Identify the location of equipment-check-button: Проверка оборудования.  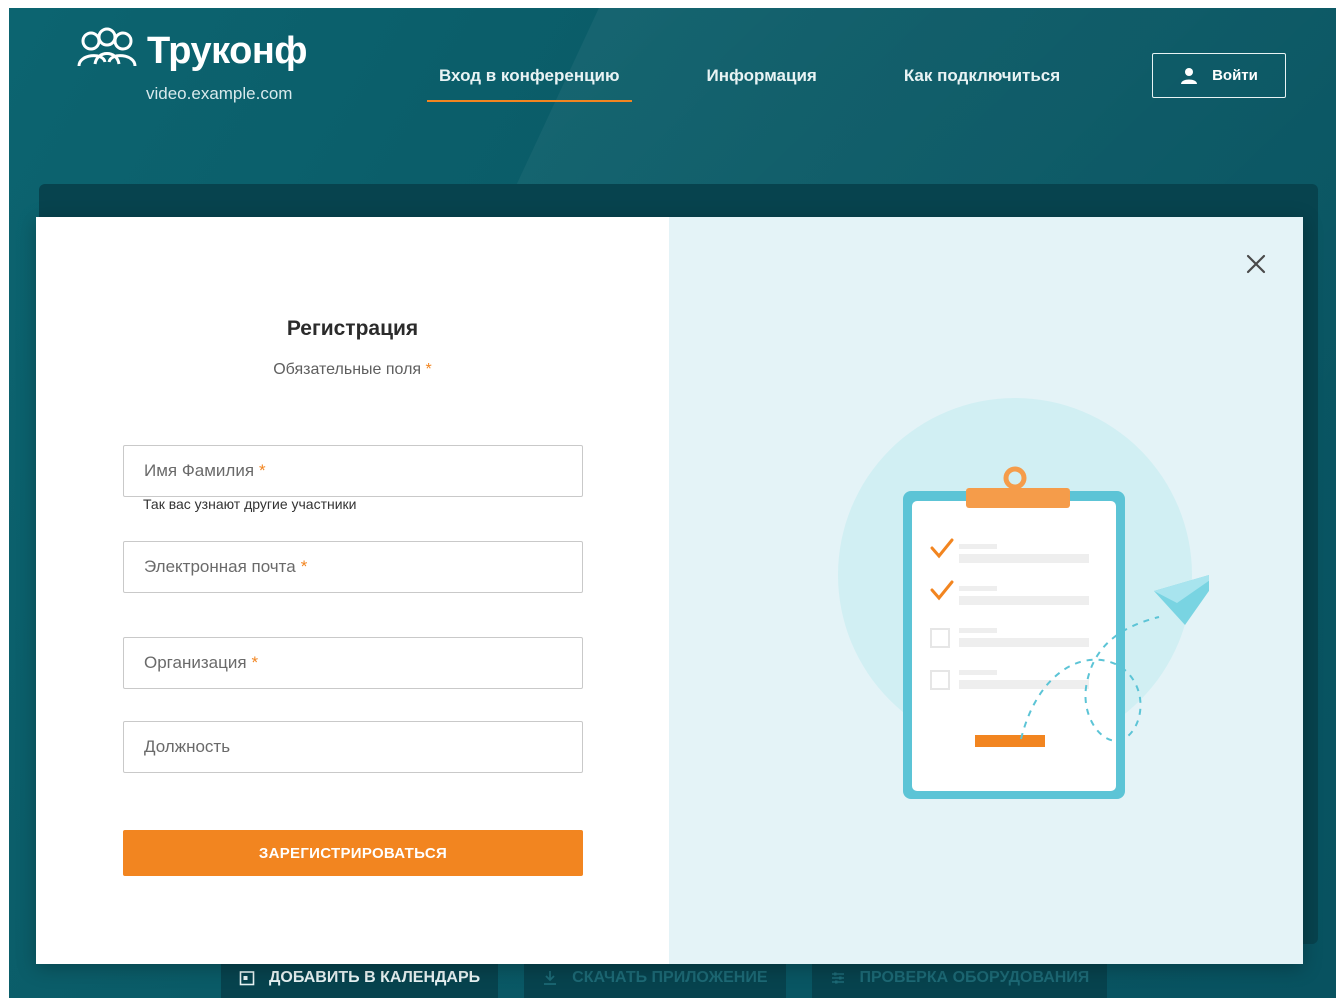
(959, 978).